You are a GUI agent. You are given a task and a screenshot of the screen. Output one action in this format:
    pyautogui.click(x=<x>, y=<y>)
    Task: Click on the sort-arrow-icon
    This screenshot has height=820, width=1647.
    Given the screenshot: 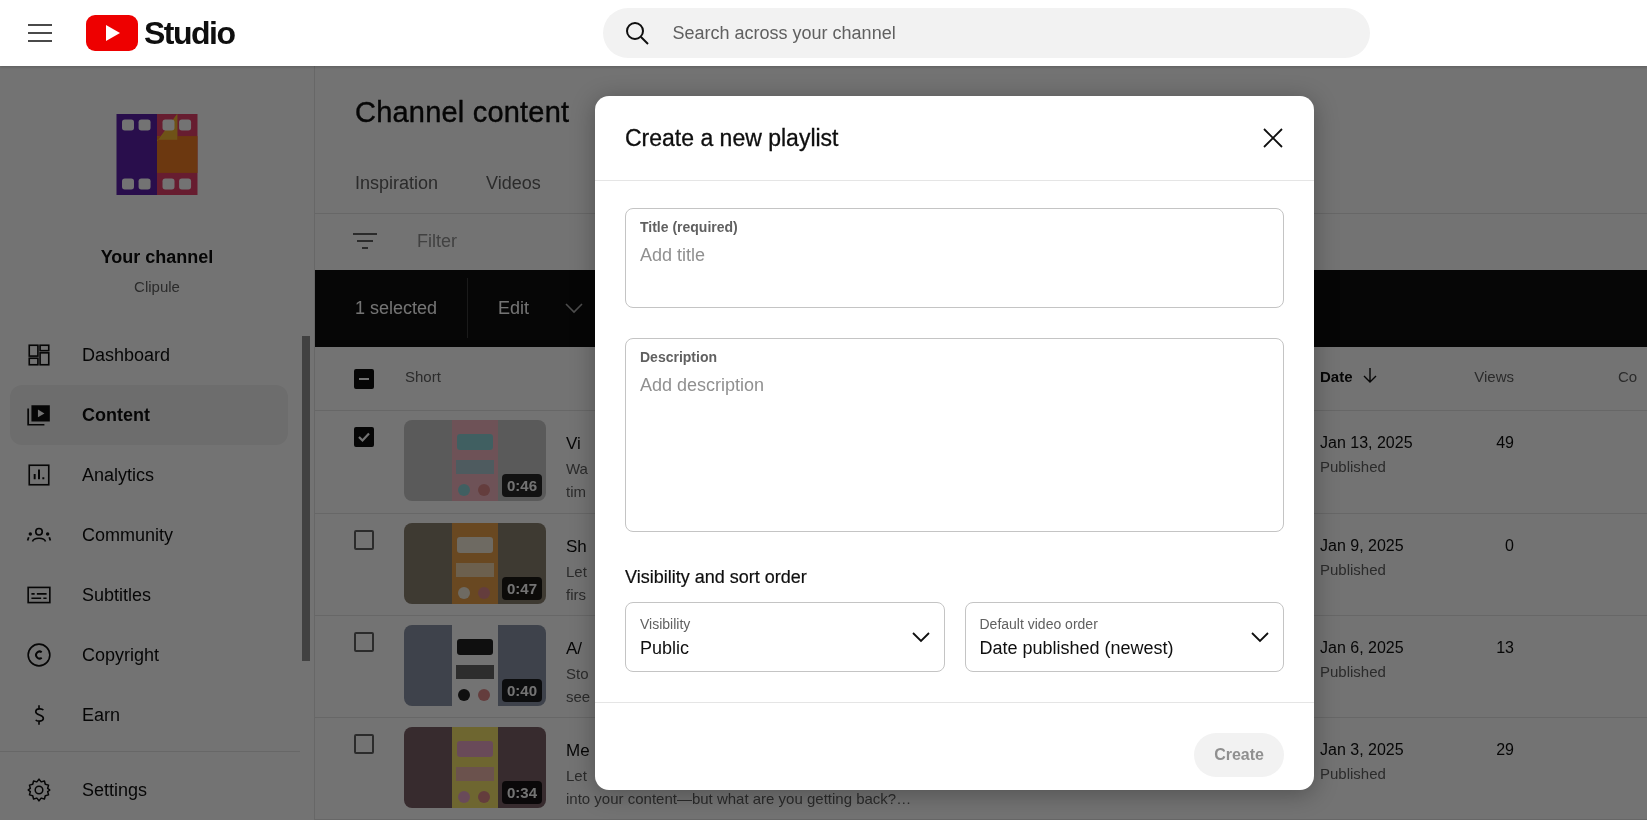 What is the action you would take?
    pyautogui.click(x=1369, y=375)
    